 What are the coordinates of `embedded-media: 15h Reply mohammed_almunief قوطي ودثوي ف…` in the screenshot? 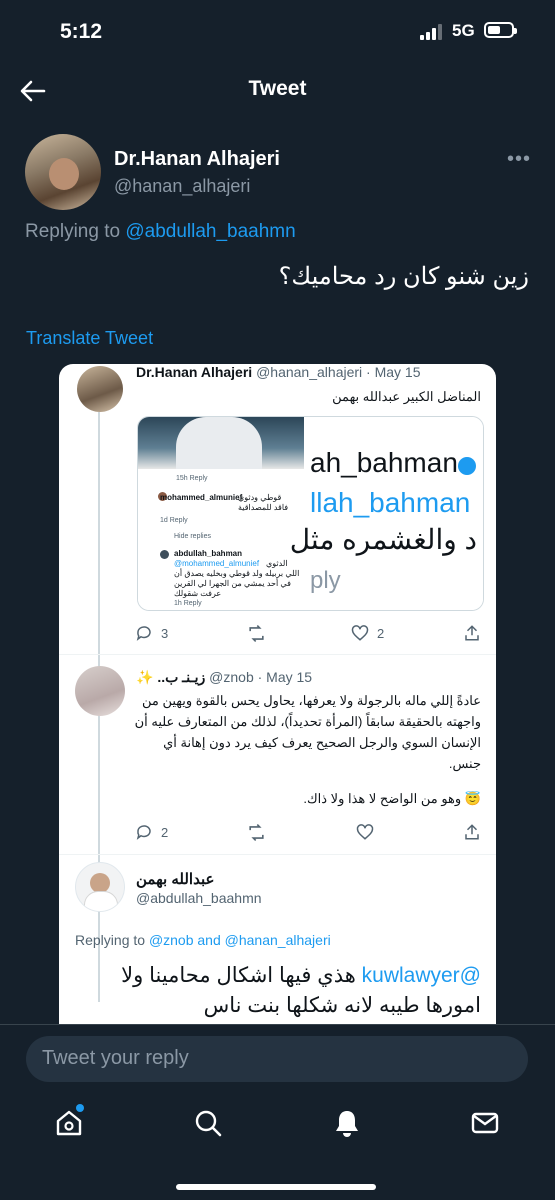 It's located at (310, 513).